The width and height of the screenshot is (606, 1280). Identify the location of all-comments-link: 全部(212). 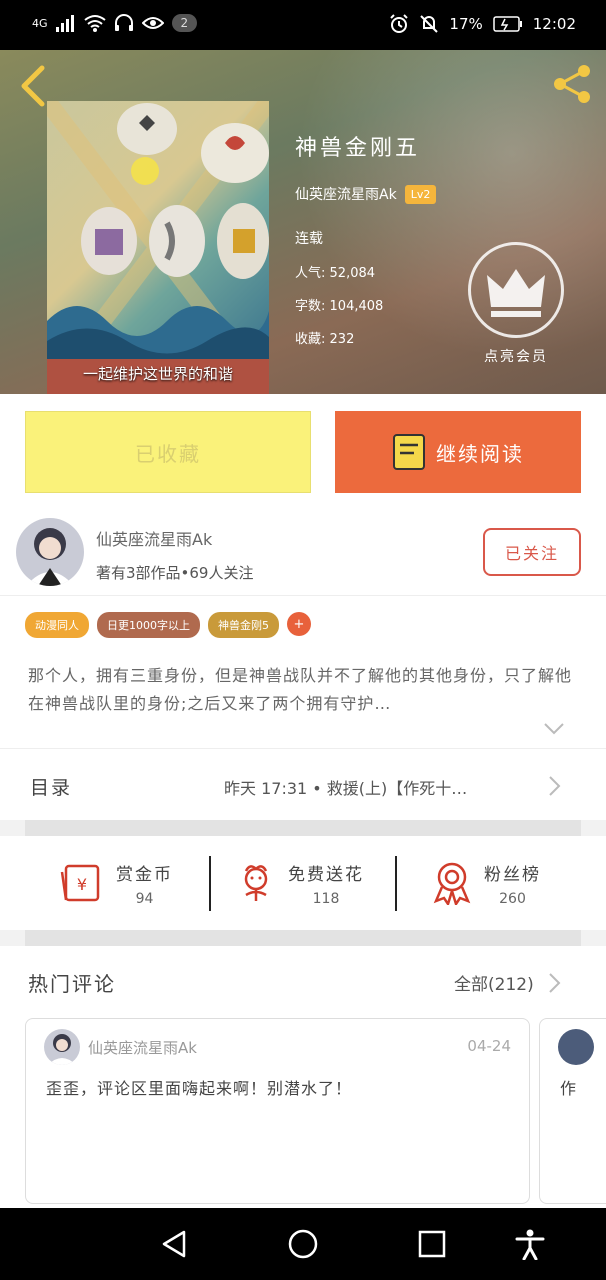
(494, 982).